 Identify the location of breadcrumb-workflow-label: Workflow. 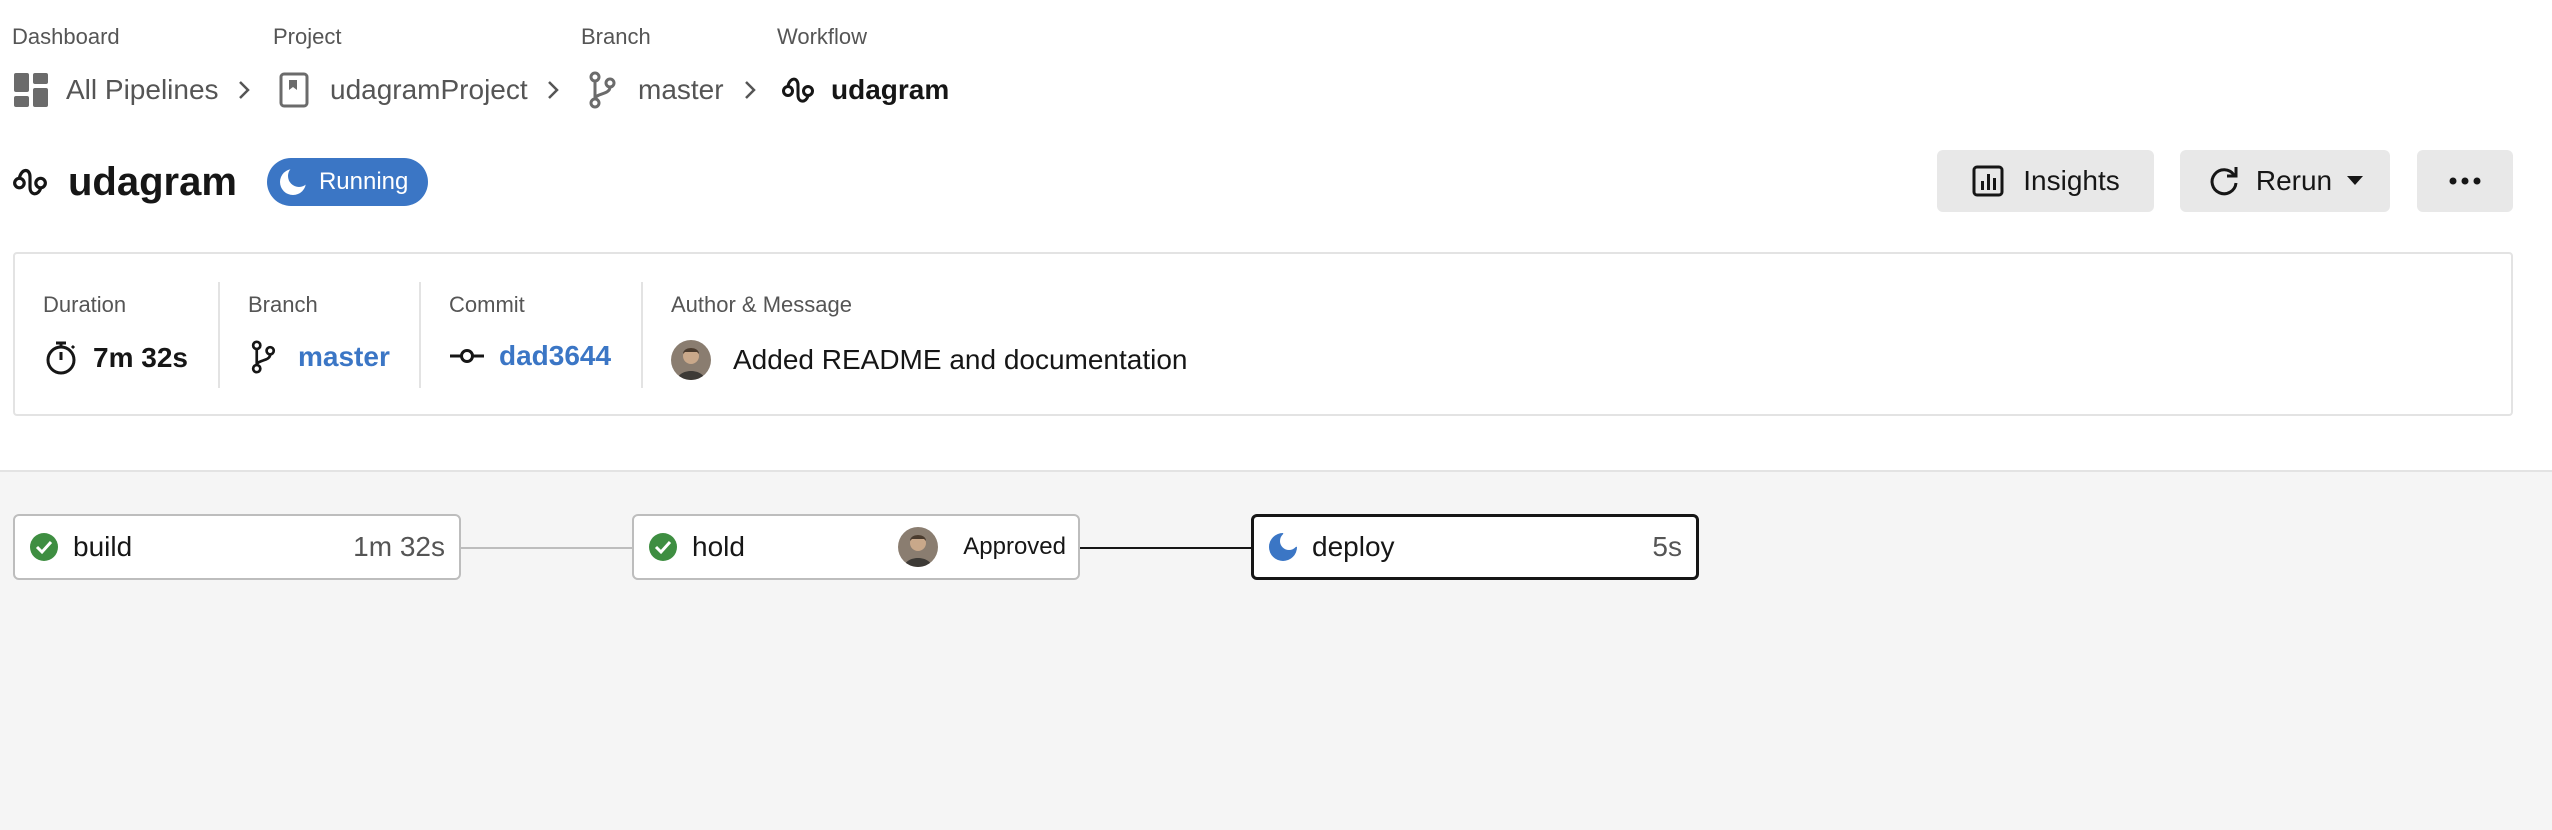
(822, 36).